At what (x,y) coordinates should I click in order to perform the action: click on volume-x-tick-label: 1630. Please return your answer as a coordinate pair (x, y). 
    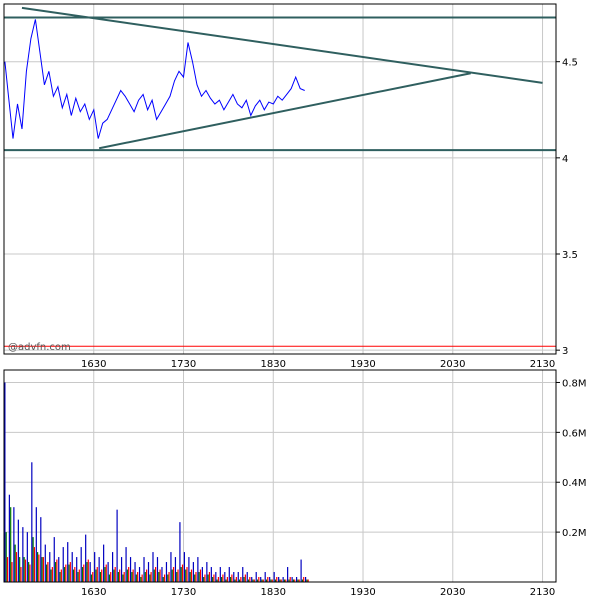
    Looking at the image, I should click on (93, 592).